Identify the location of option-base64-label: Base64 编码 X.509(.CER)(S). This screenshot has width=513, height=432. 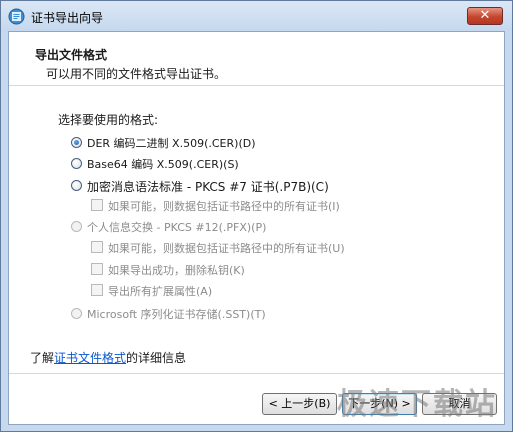
(163, 164).